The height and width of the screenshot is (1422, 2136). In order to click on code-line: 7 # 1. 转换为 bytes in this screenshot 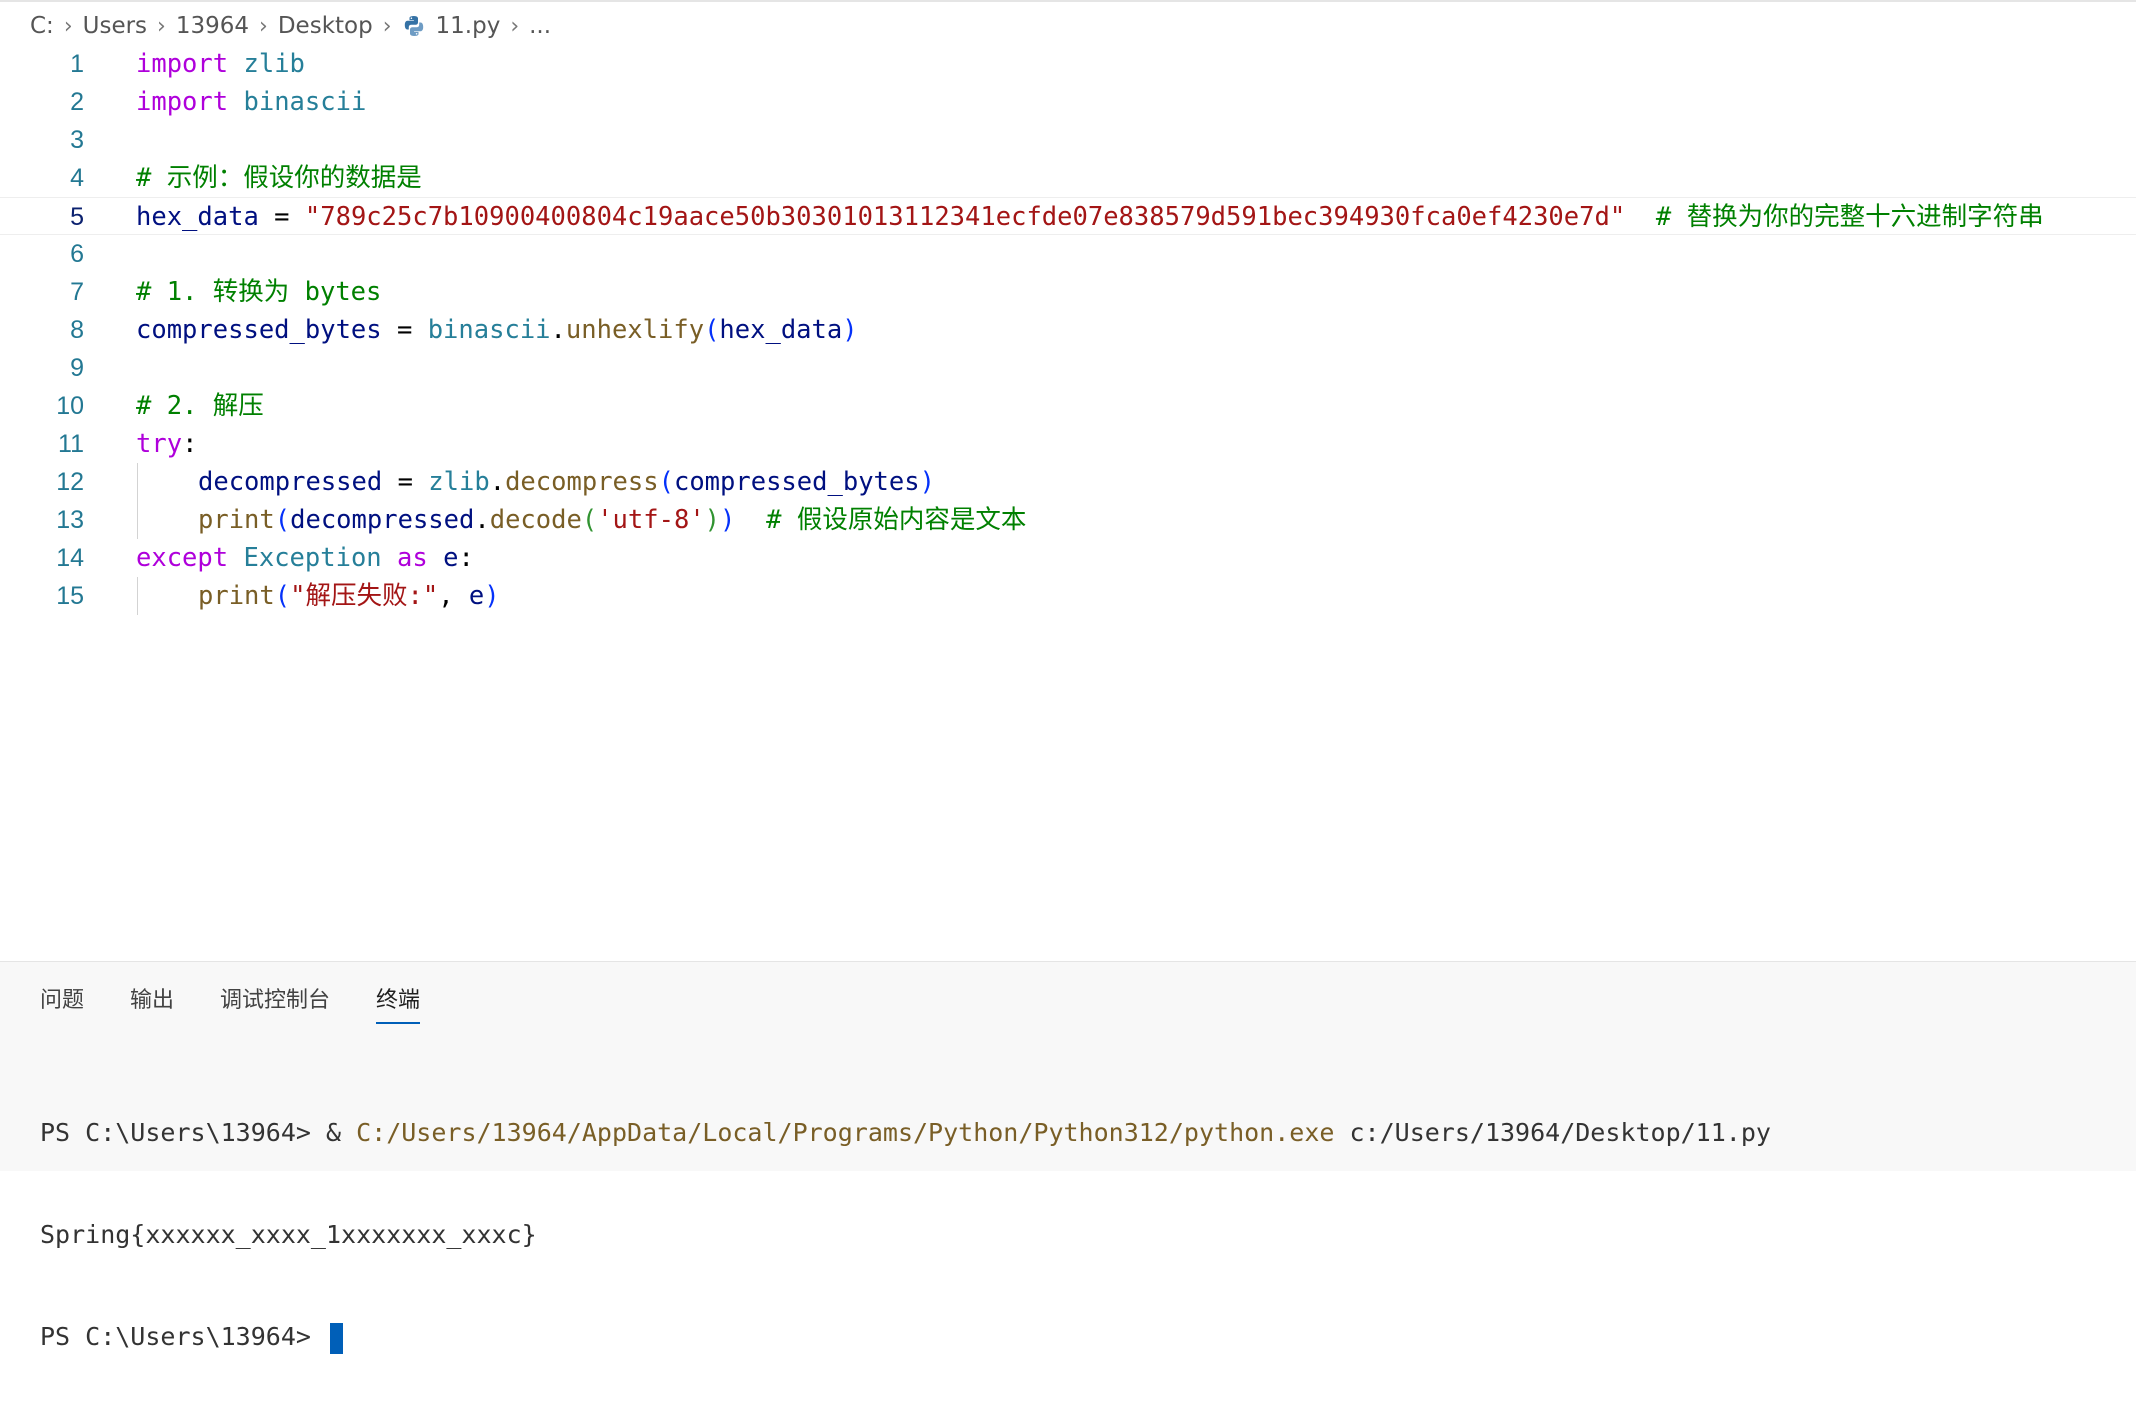, I will do `click(1068, 292)`.